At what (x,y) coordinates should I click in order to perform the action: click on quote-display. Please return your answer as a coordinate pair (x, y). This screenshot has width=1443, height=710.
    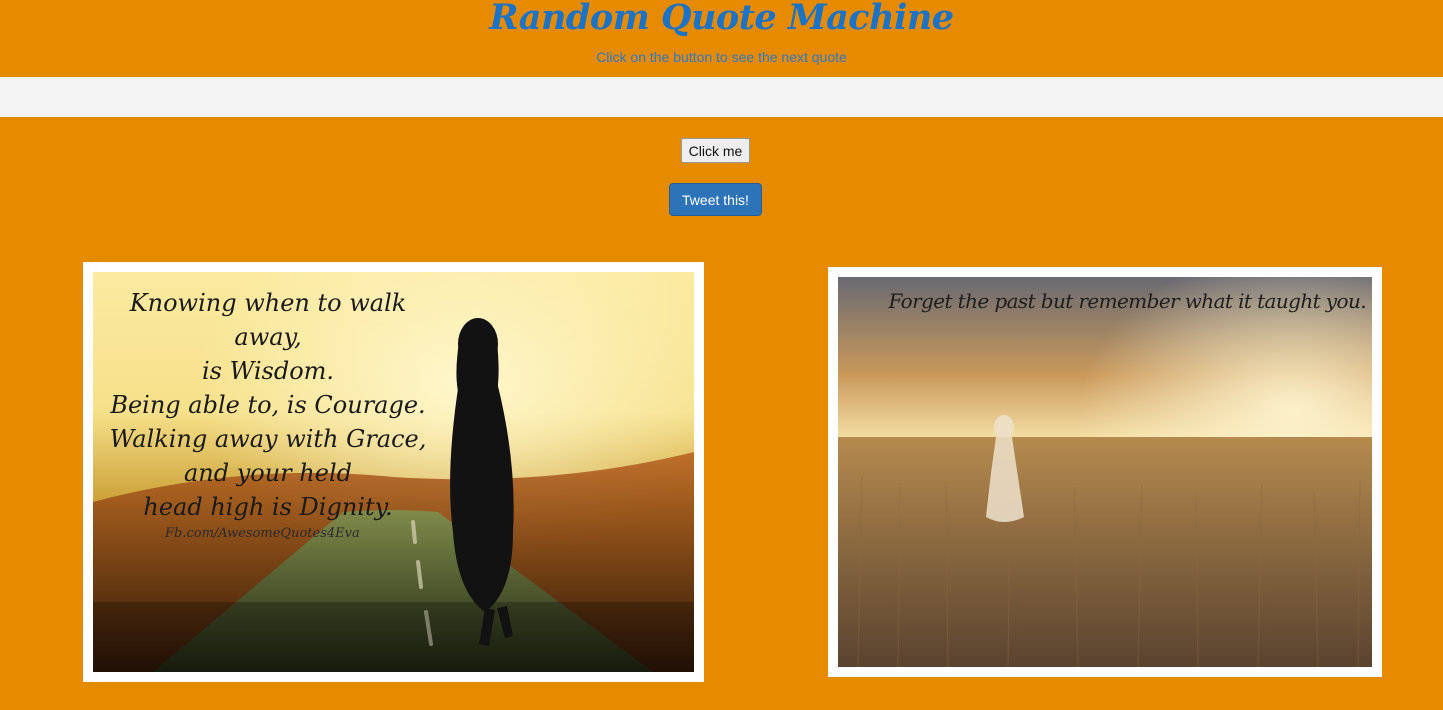
    Looking at the image, I should click on (721, 97).